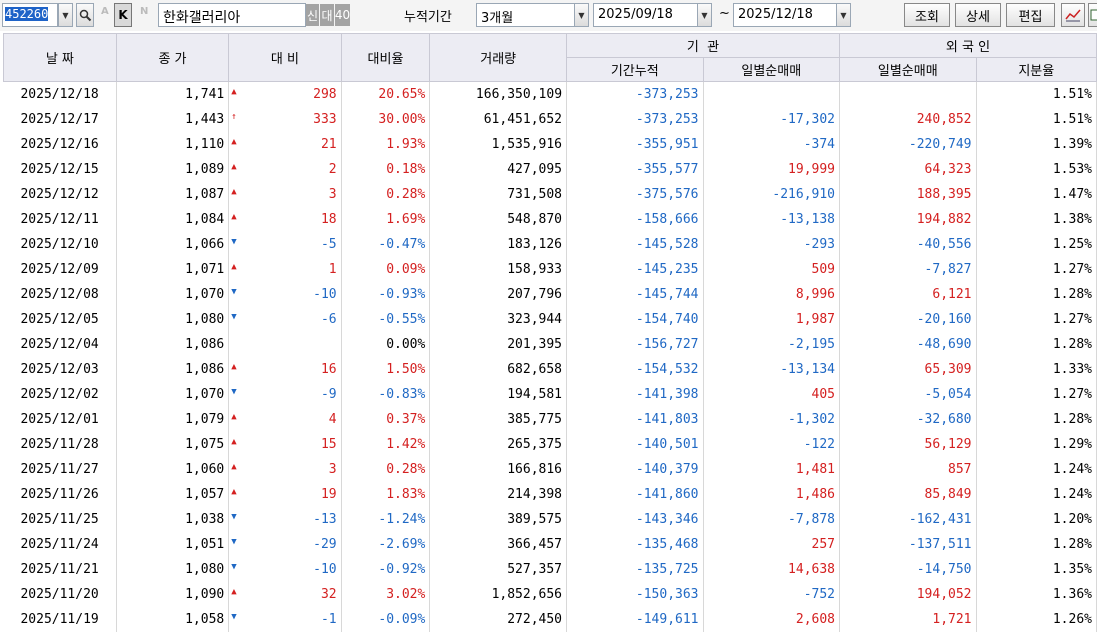 The image size is (1097, 633). I want to click on cell-date: 2025/12/12, so click(60, 194).